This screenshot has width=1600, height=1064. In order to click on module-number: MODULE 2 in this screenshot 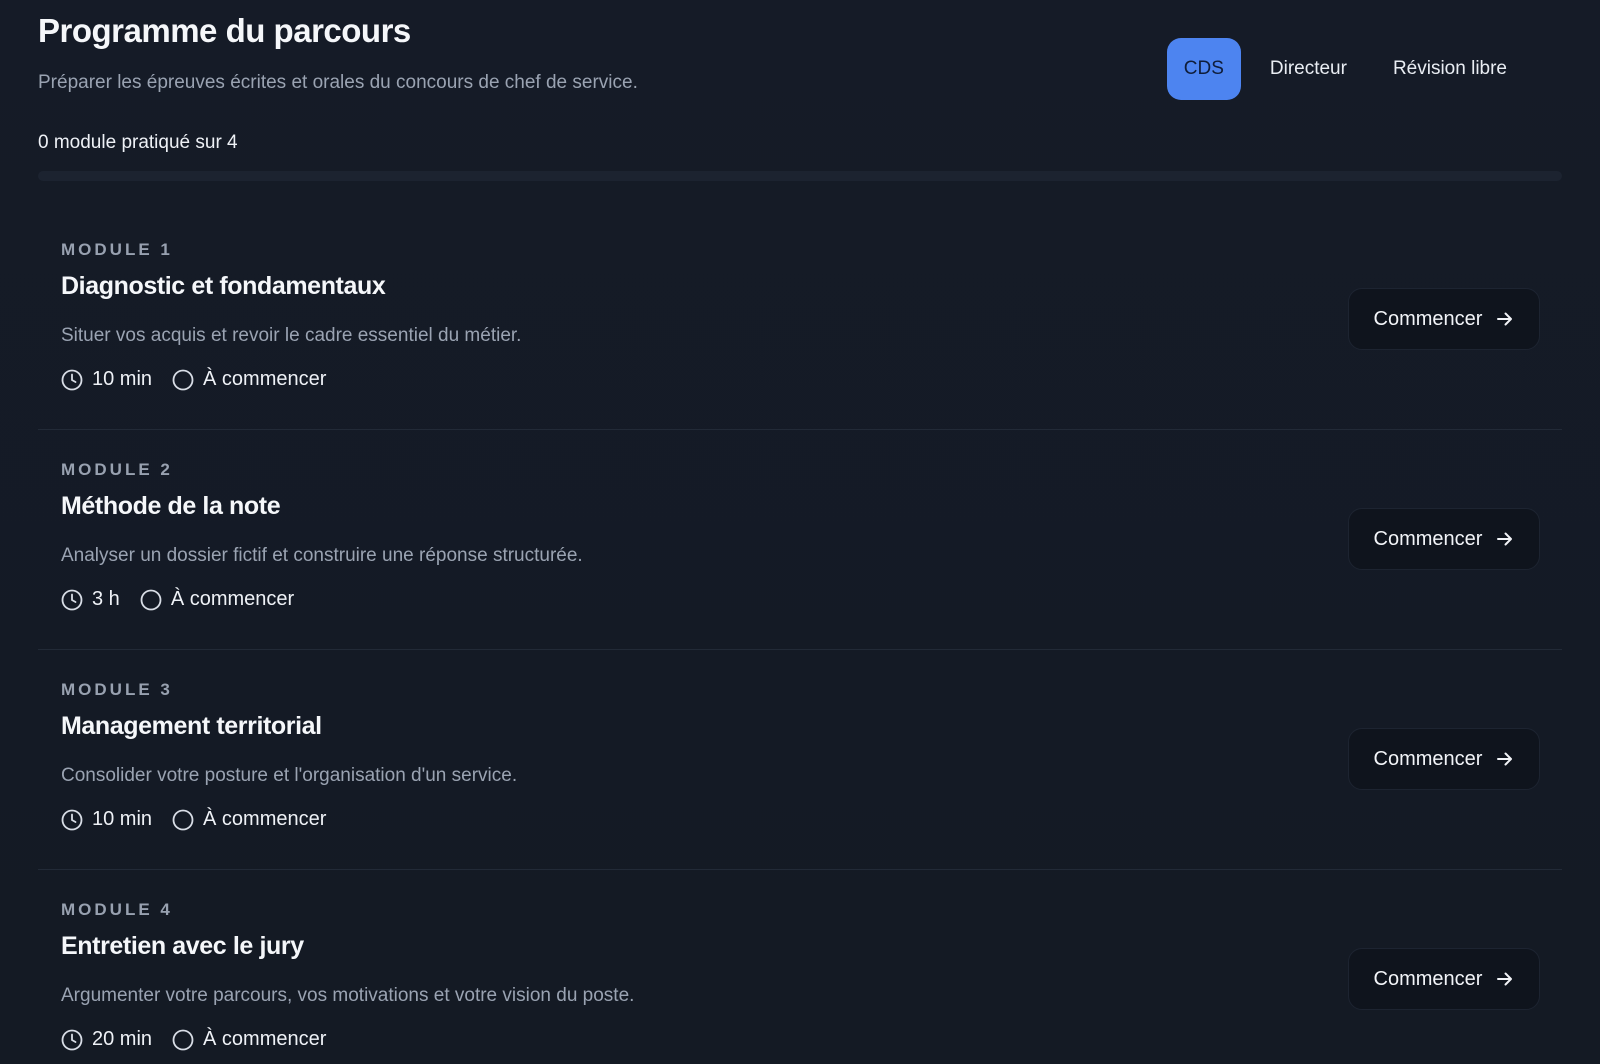, I will do `click(117, 469)`.